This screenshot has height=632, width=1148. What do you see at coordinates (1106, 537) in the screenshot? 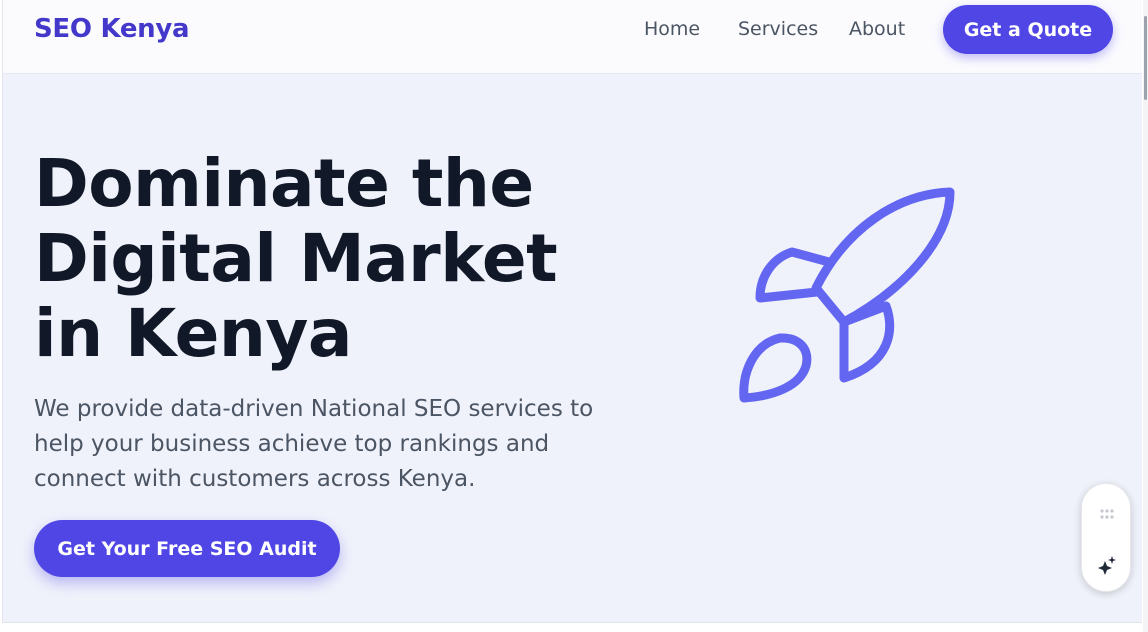
I see `floating-widget` at bounding box center [1106, 537].